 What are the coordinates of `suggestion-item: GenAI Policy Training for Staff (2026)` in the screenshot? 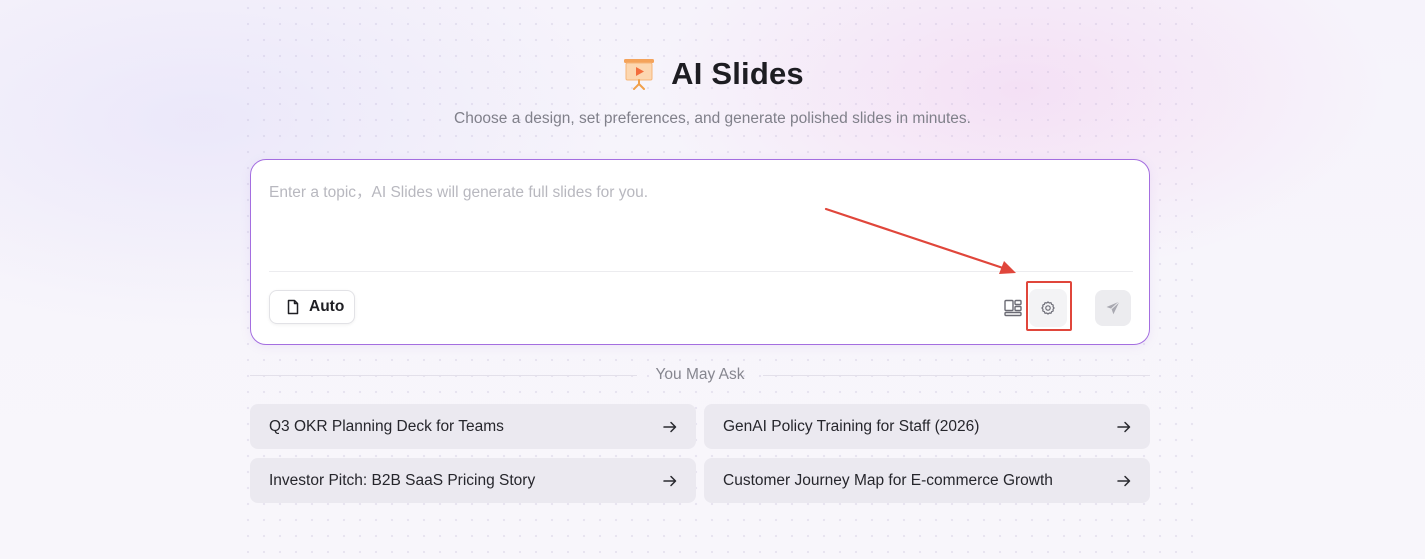 It's located at (927, 426).